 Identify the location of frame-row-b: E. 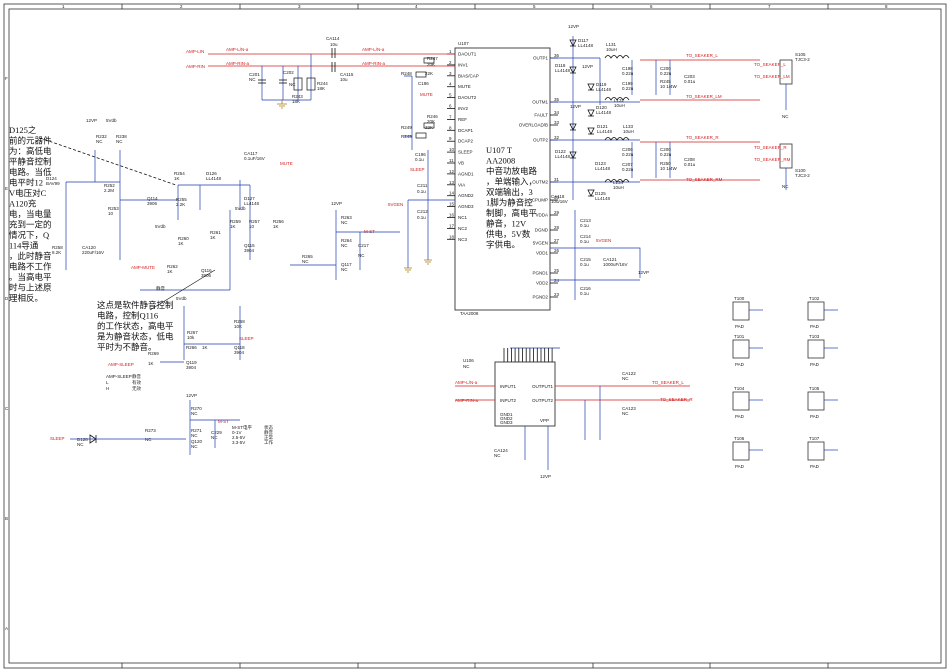
(6, 188).